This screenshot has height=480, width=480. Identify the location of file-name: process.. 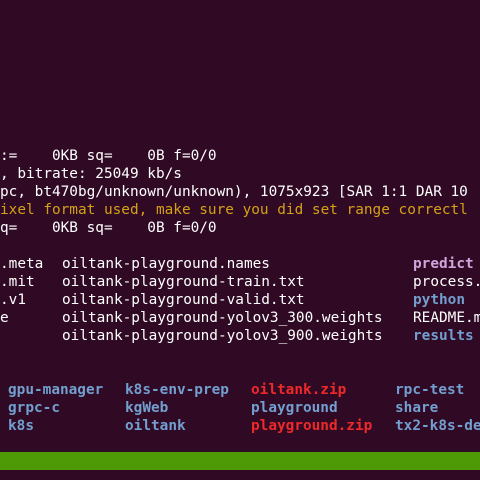
(446, 282).